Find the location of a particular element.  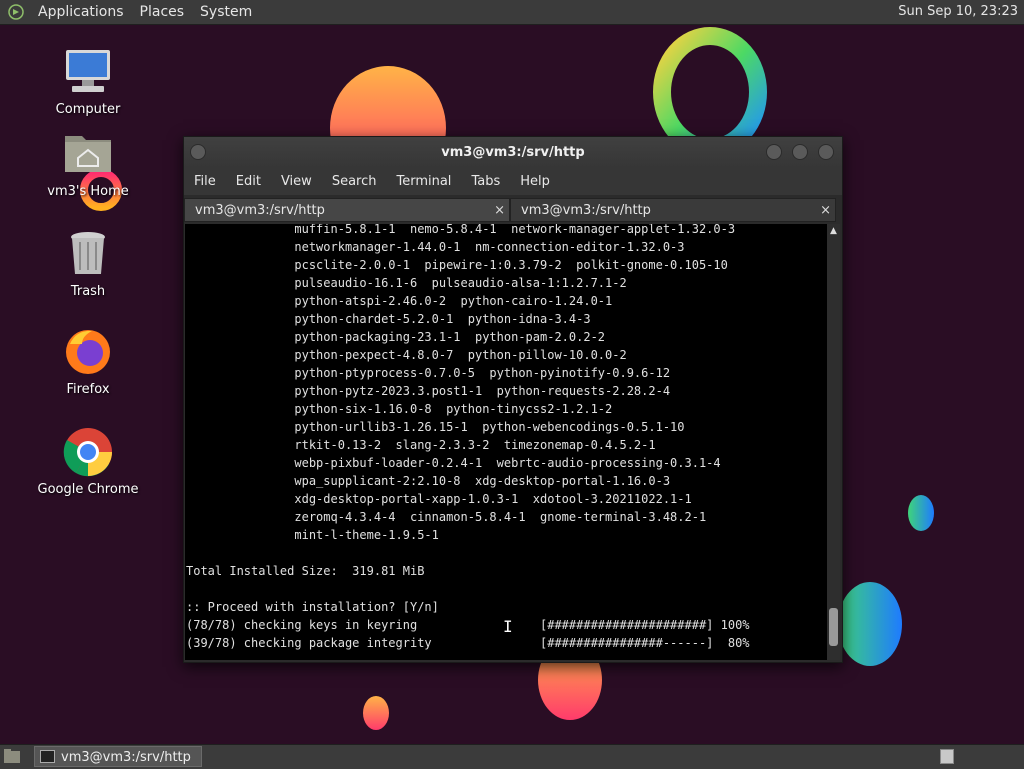

minimize-icon is located at coordinates (774, 152).